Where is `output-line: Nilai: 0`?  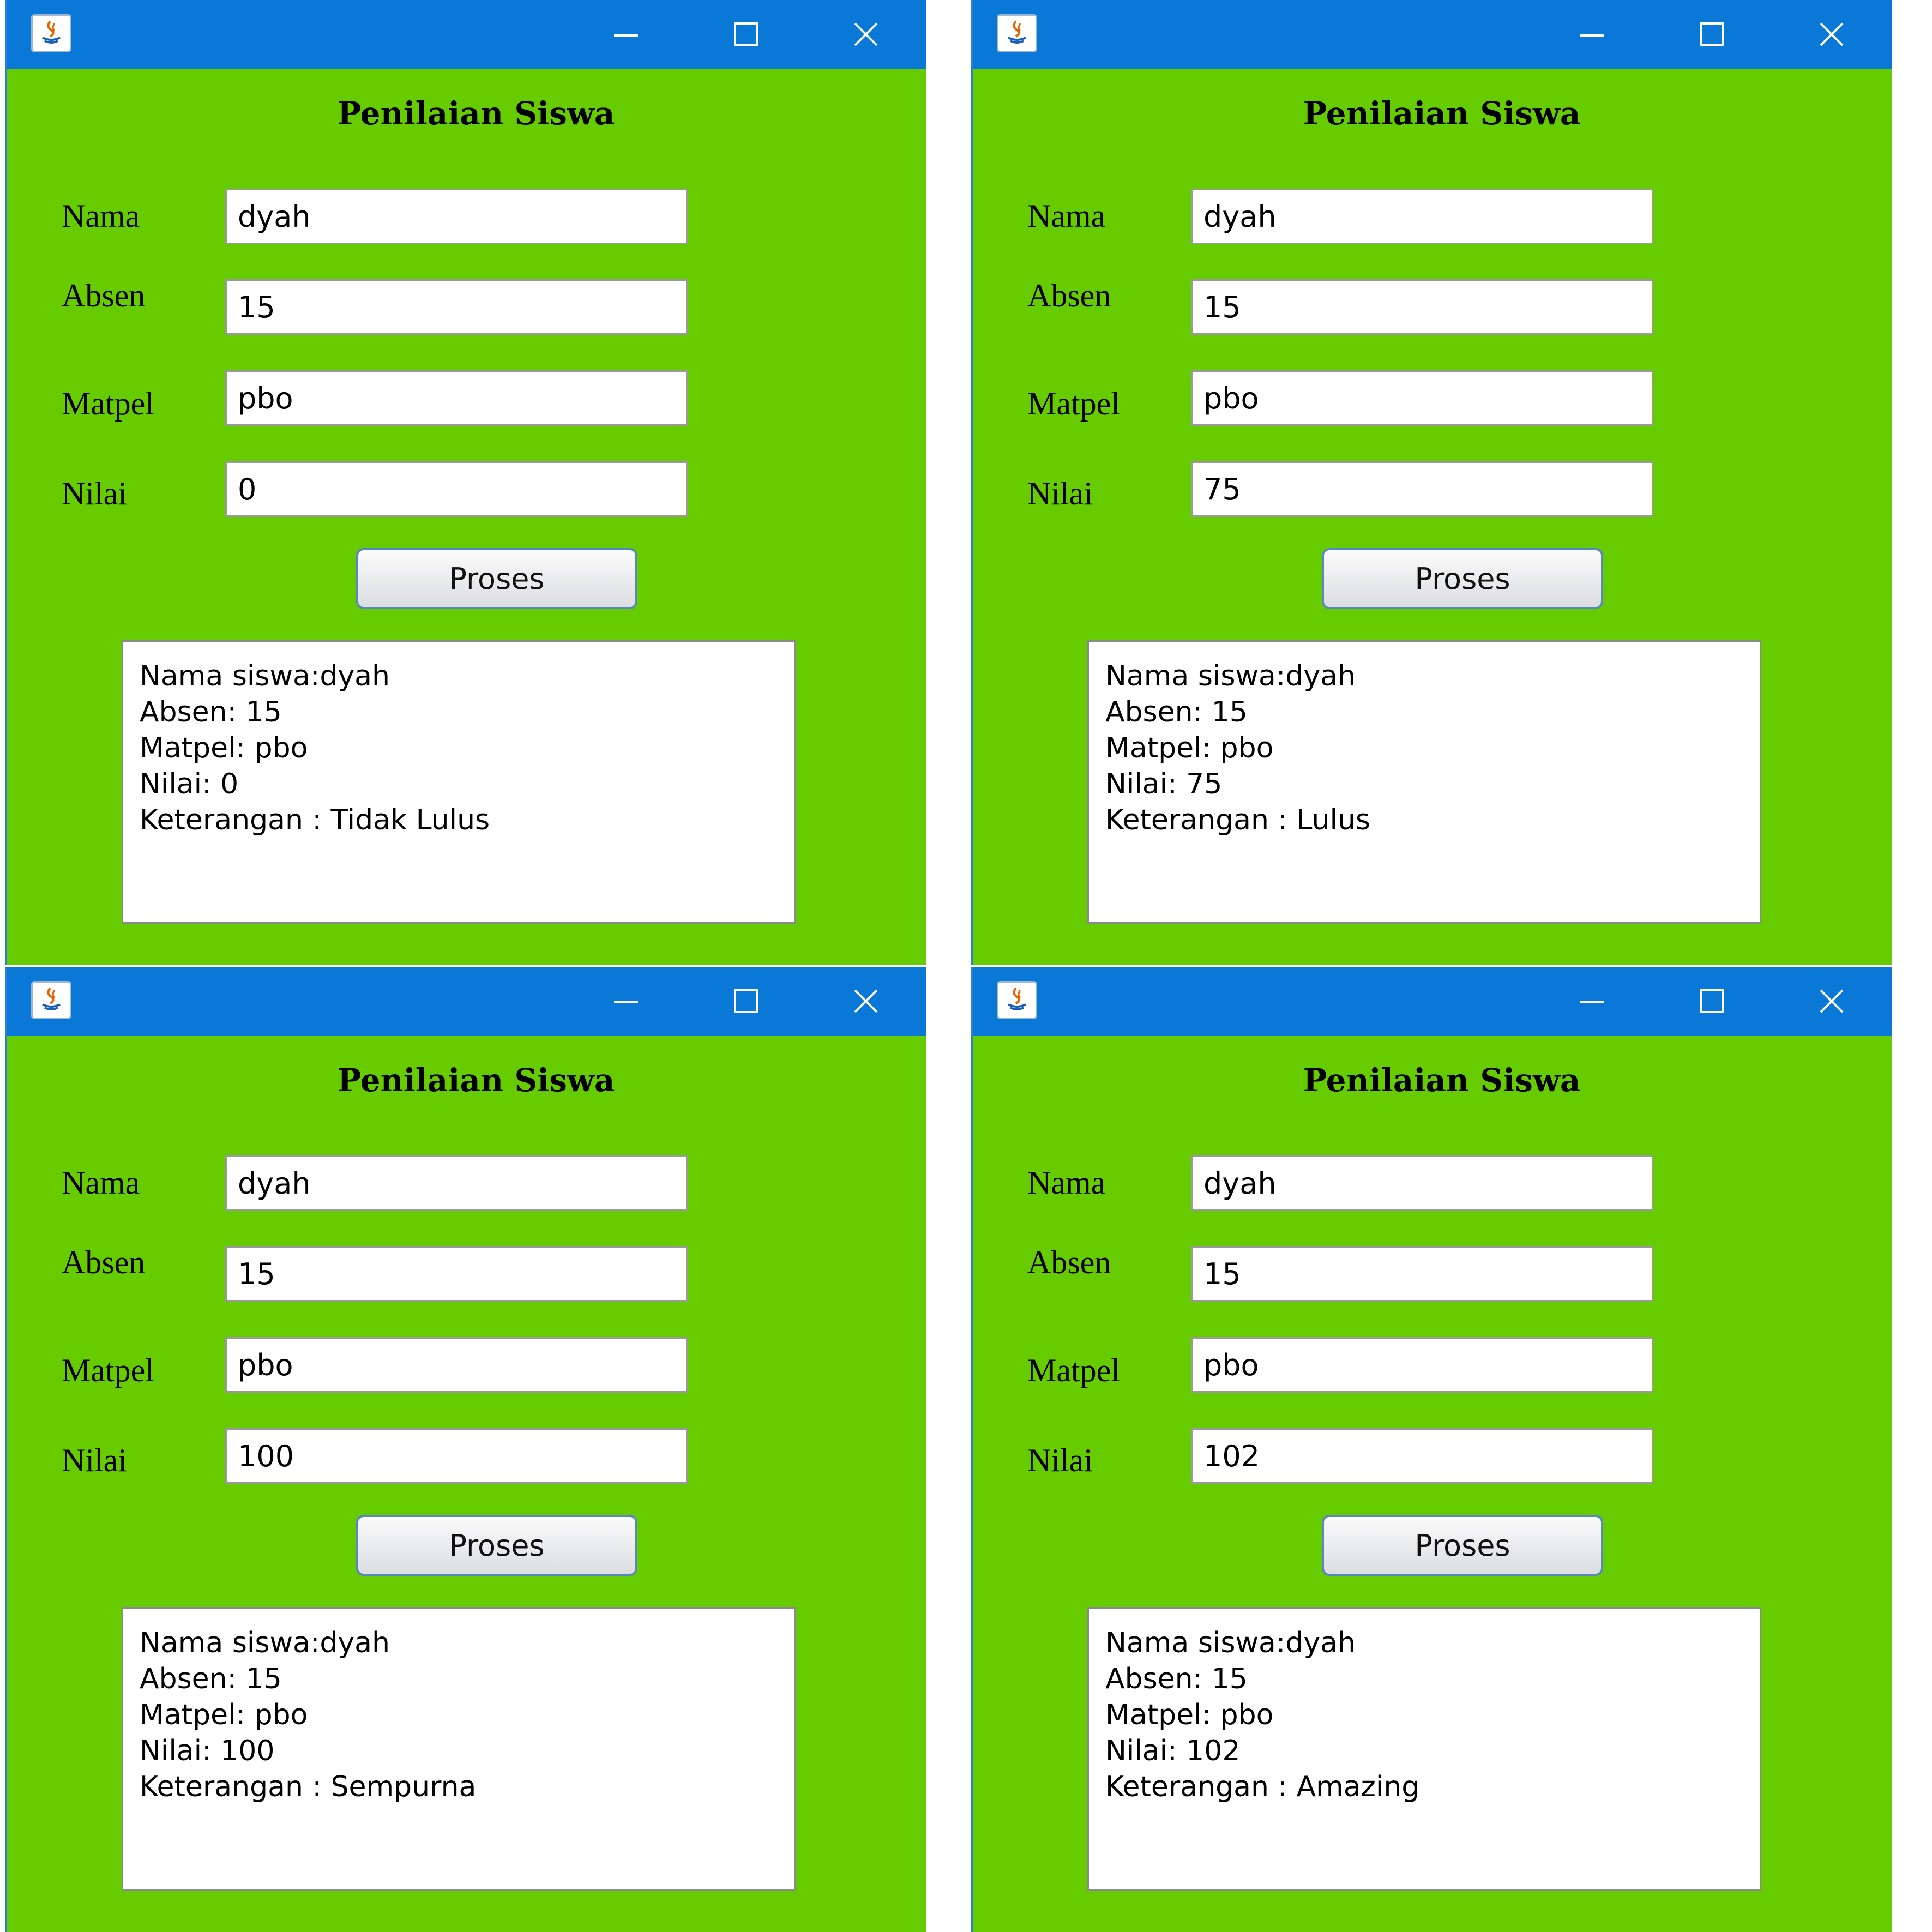
output-line: Nilai: 0 is located at coordinates (189, 784).